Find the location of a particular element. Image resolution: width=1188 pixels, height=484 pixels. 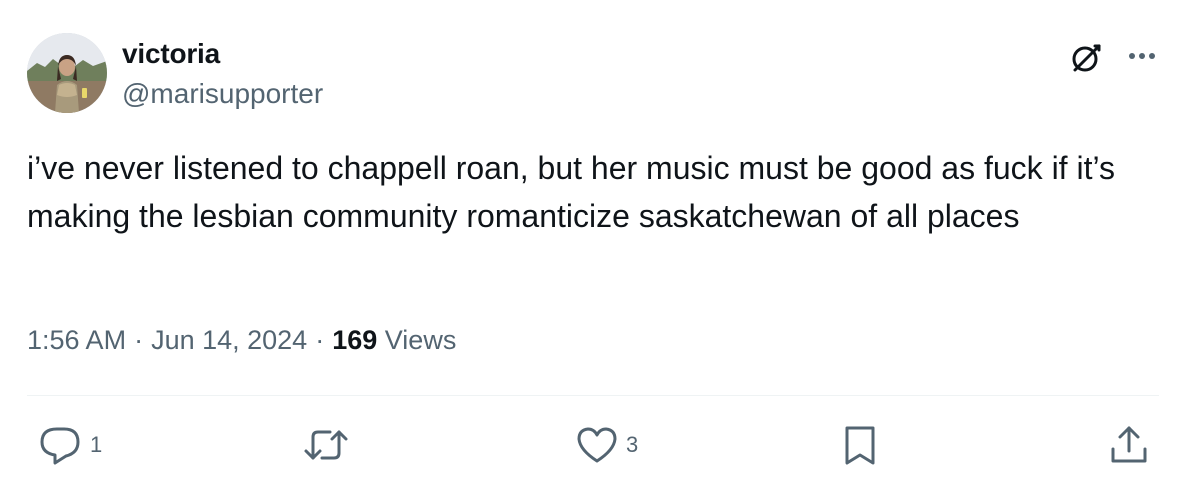

retweet-button is located at coordinates (328, 445).